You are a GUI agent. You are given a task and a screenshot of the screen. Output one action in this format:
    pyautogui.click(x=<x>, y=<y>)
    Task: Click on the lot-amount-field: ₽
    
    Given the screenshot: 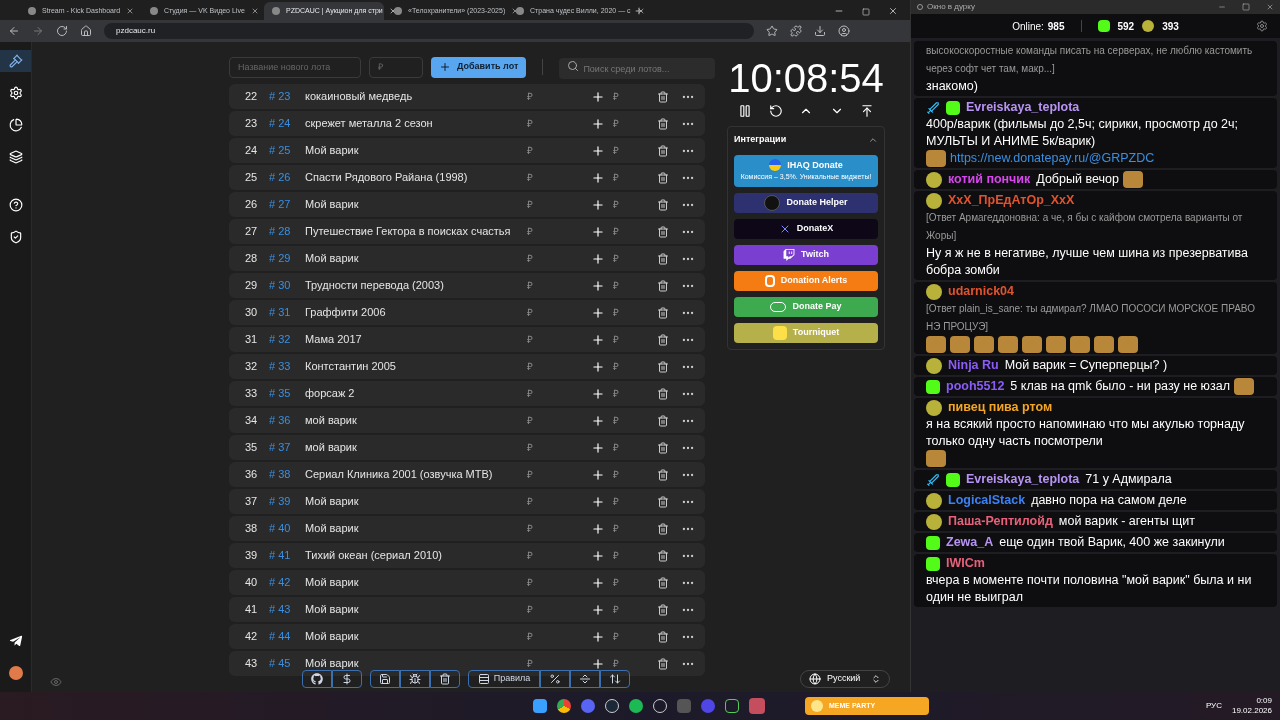 What is the action you would take?
    pyautogui.click(x=396, y=67)
    